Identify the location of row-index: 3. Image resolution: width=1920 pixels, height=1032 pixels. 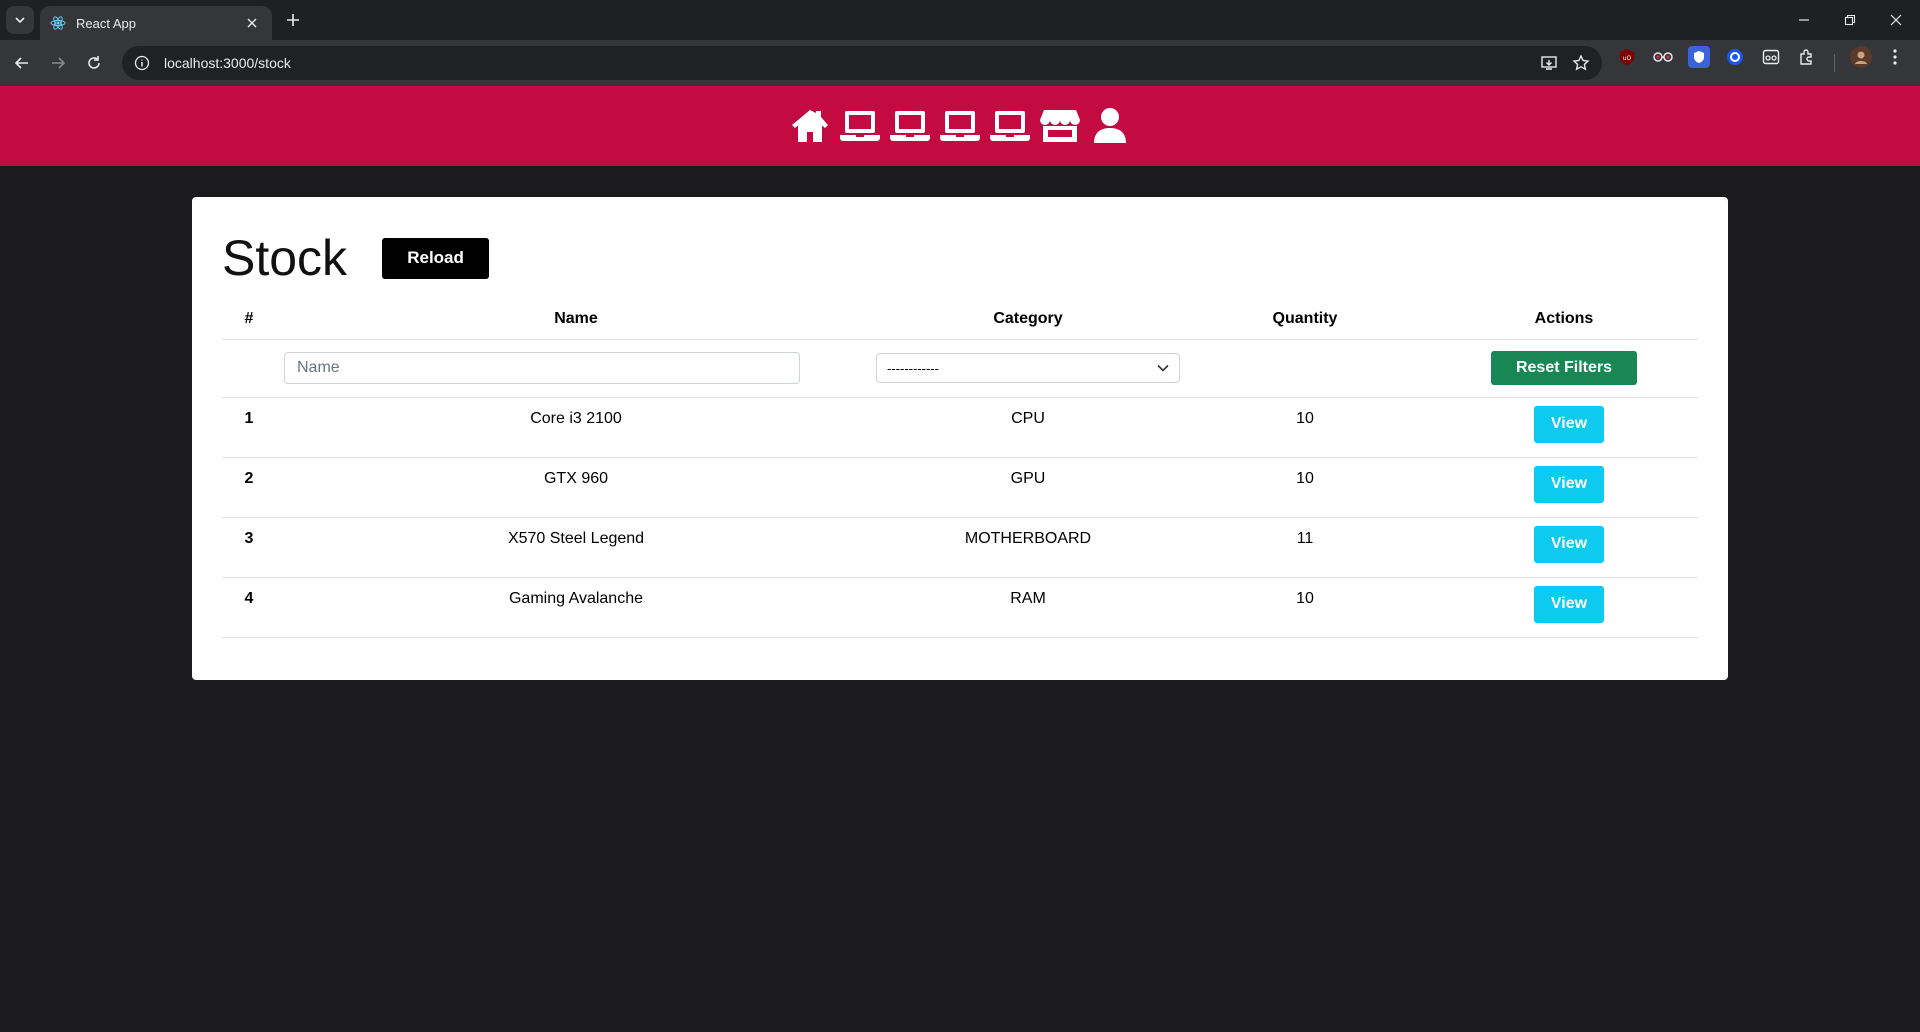
(249, 547).